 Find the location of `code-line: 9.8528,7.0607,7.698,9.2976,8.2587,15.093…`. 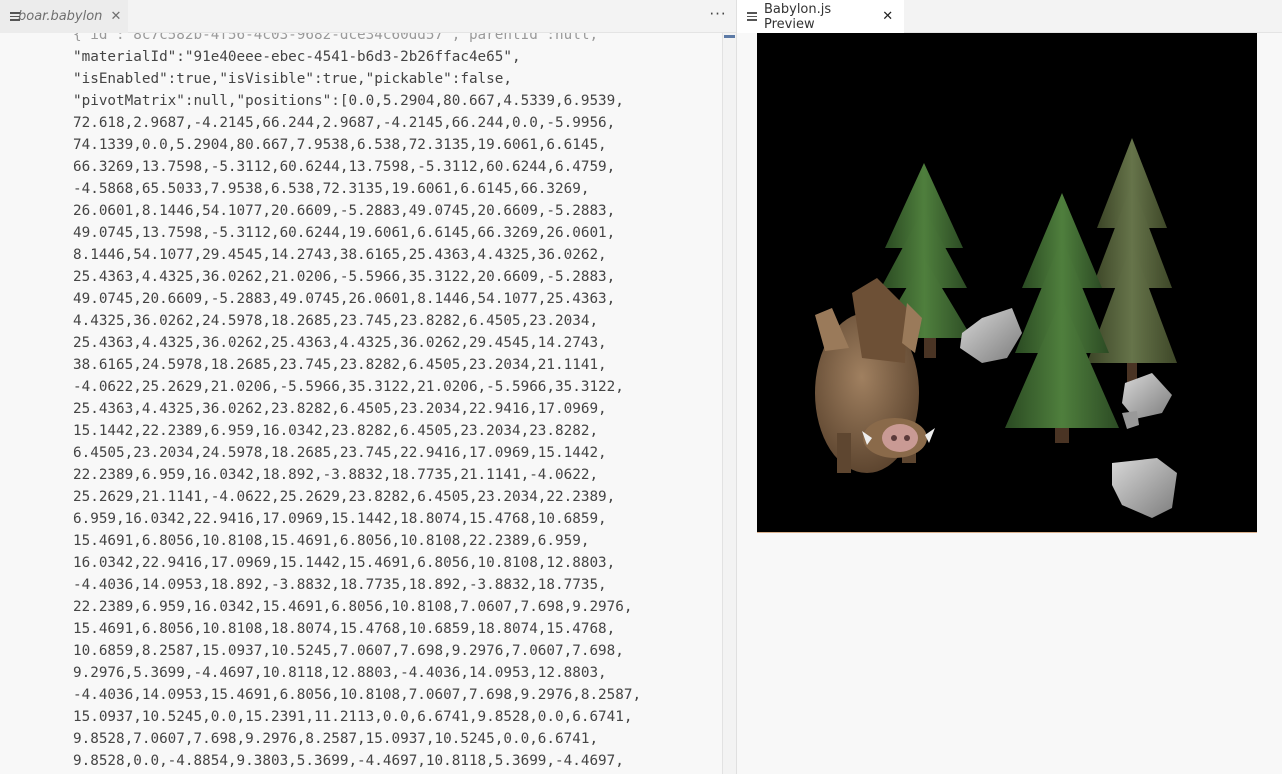

code-line: 9.8528,7.0607,7.698,9.2976,8.2587,15.093… is located at coordinates (357, 739).